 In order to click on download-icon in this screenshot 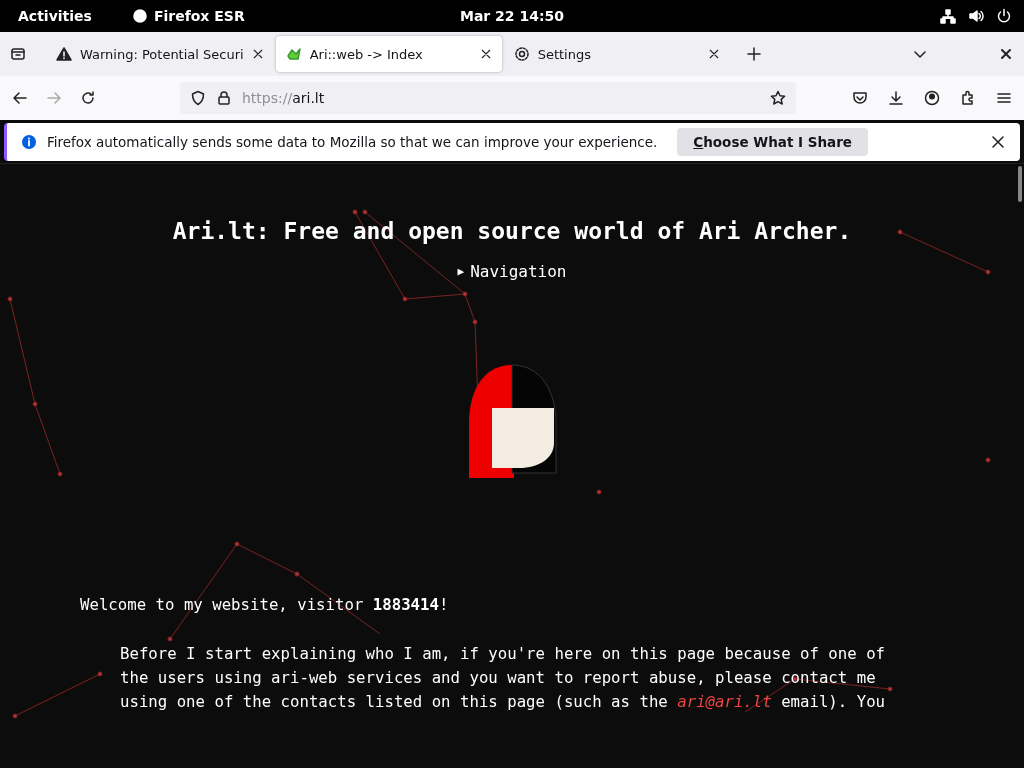, I will do `click(896, 98)`.